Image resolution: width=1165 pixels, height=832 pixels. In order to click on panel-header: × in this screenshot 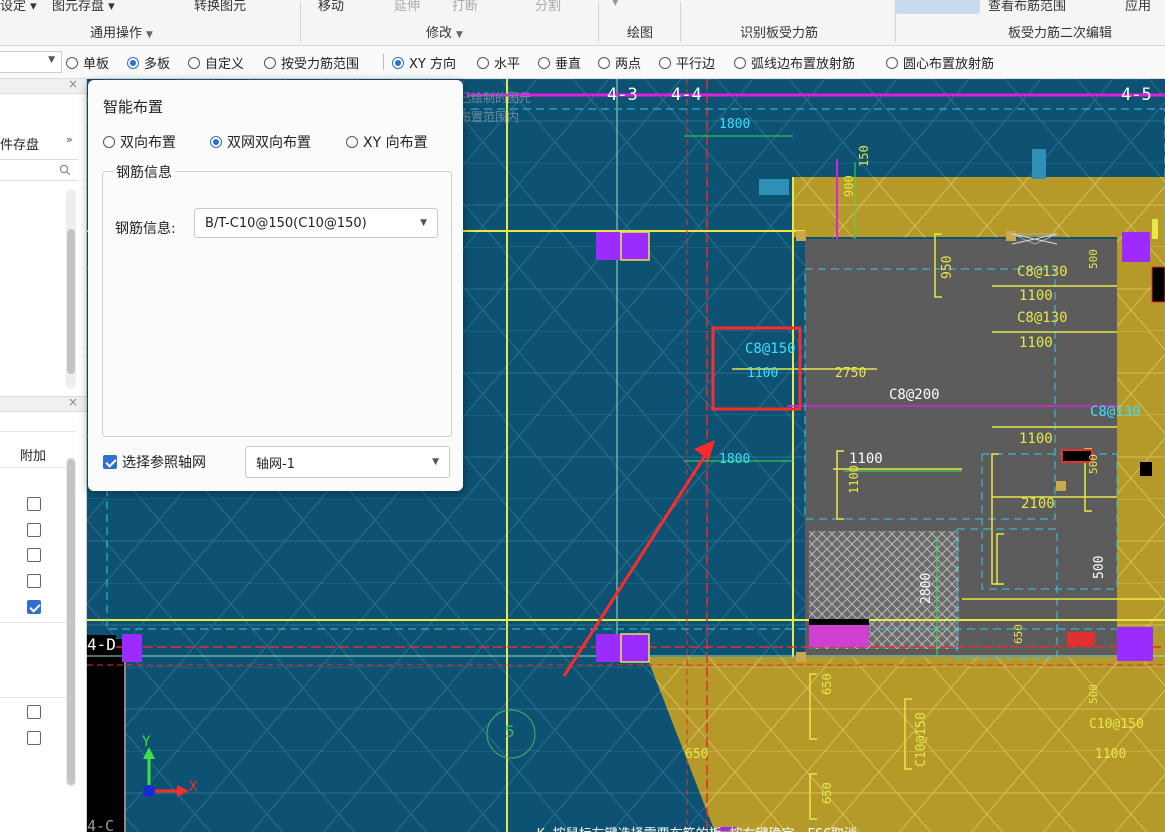, I will do `click(43, 85)`.